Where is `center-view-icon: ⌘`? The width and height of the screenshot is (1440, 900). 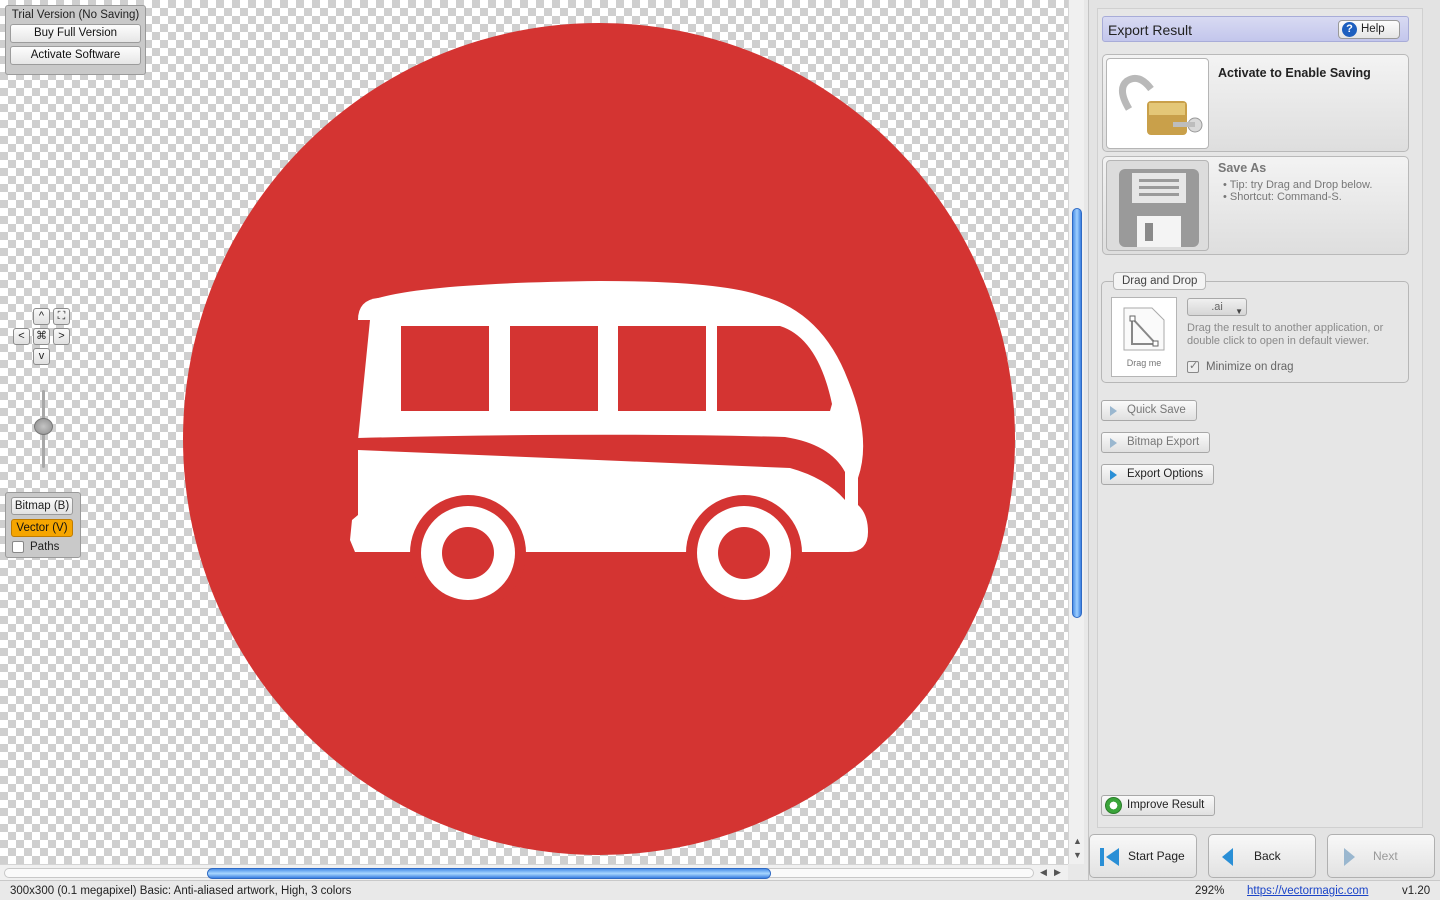
center-view-icon: ⌘ is located at coordinates (41, 336).